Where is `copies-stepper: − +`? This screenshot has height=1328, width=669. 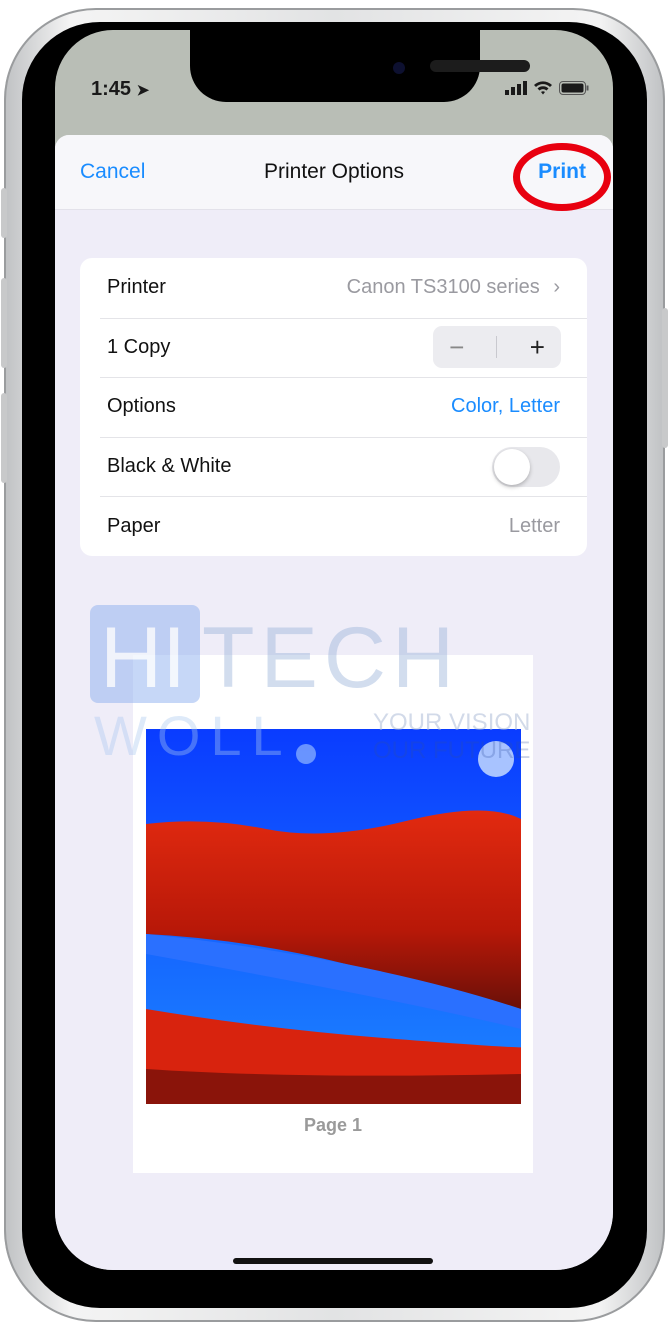
copies-stepper: − + is located at coordinates (497, 347).